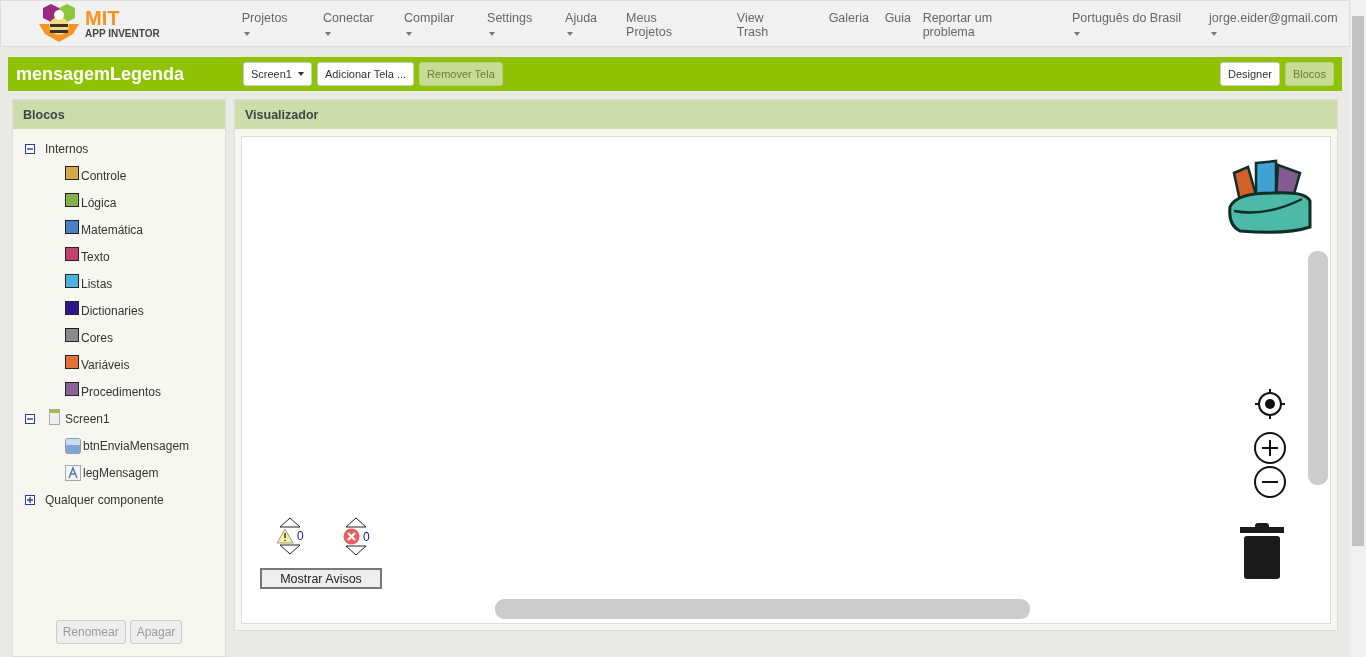 This screenshot has height=657, width=1366. I want to click on bee-logo-icon, so click(59, 23).